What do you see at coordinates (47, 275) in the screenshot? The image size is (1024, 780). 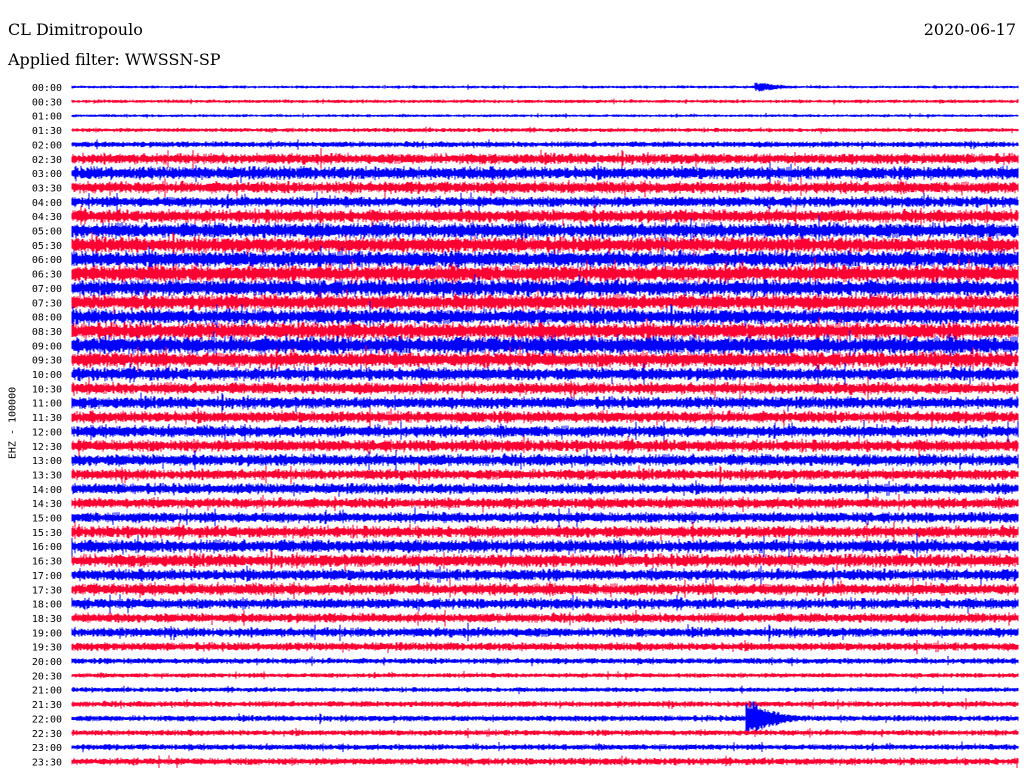 I see `time-tick-label: 06:30` at bounding box center [47, 275].